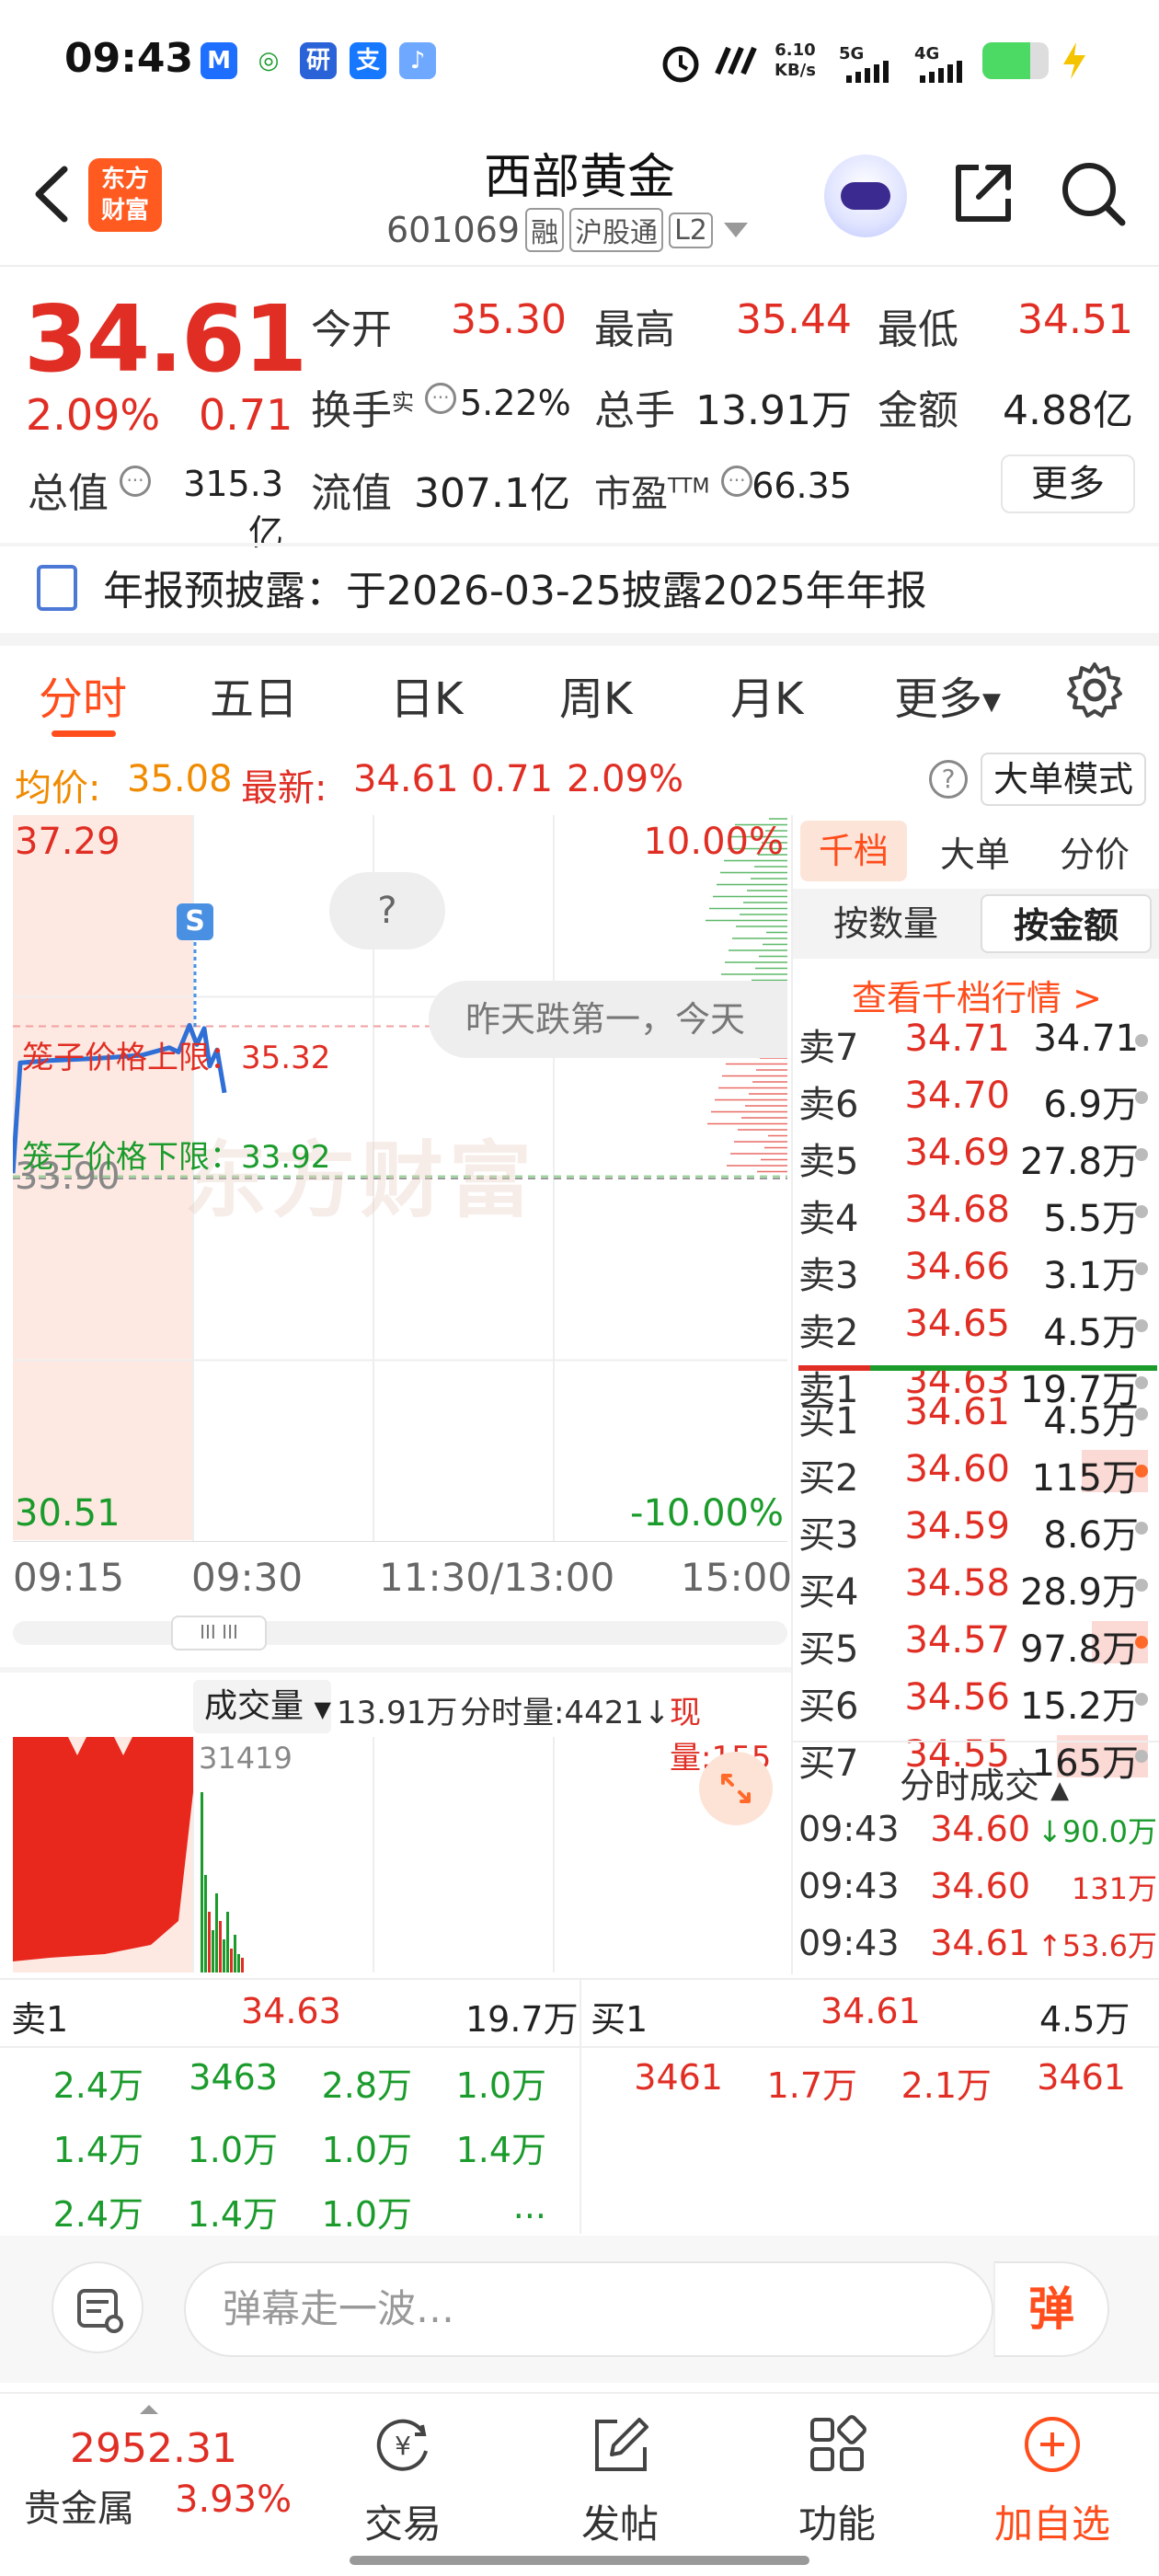 This screenshot has width=1159, height=2576. What do you see at coordinates (262, 1706) in the screenshot?
I see `volume-indicator-select: 成交量 ▼` at bounding box center [262, 1706].